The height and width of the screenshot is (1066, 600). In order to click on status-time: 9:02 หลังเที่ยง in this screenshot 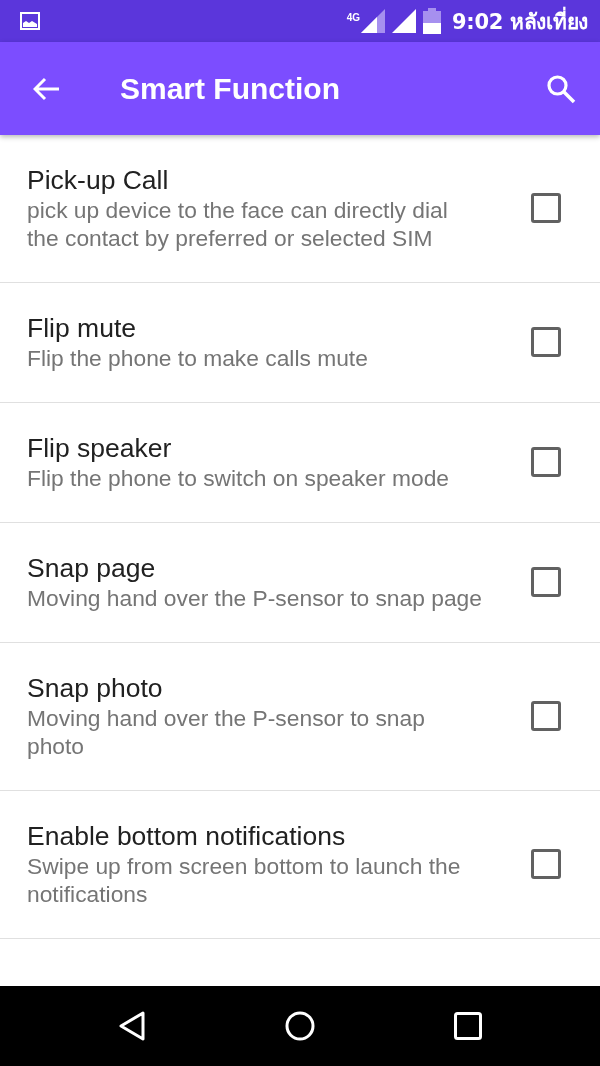, I will do `click(520, 21)`.